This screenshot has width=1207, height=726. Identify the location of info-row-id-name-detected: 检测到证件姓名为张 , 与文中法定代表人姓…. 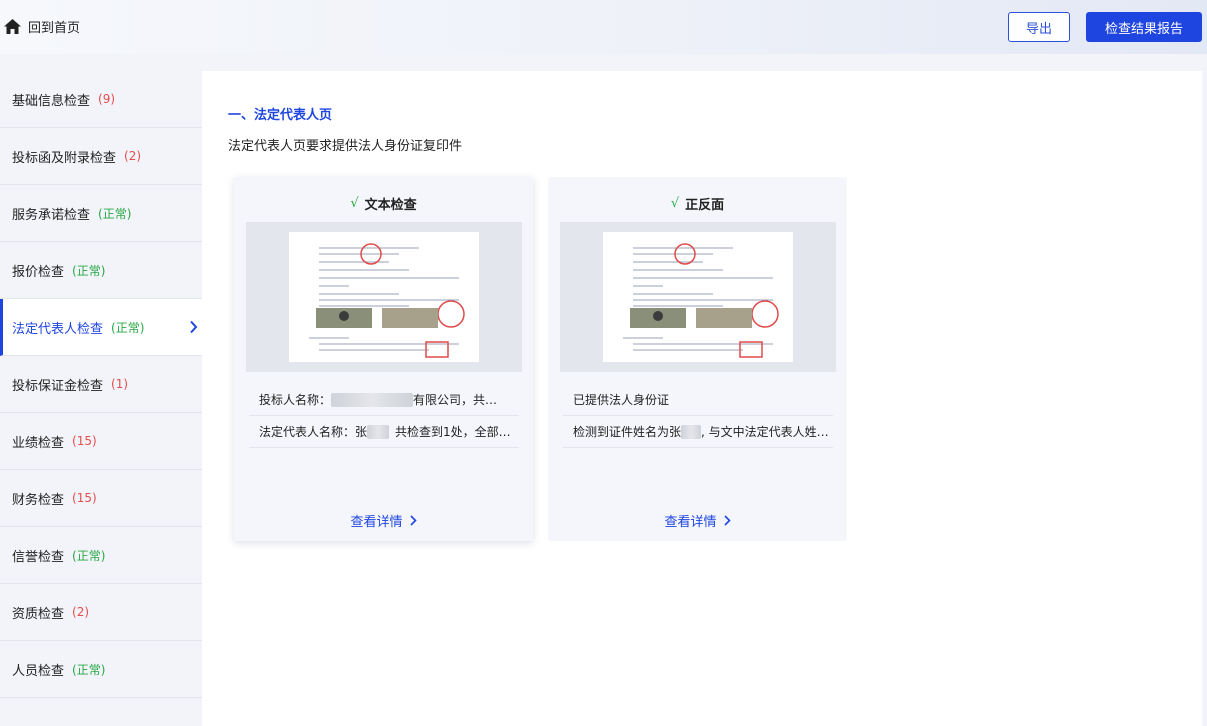
(698, 432).